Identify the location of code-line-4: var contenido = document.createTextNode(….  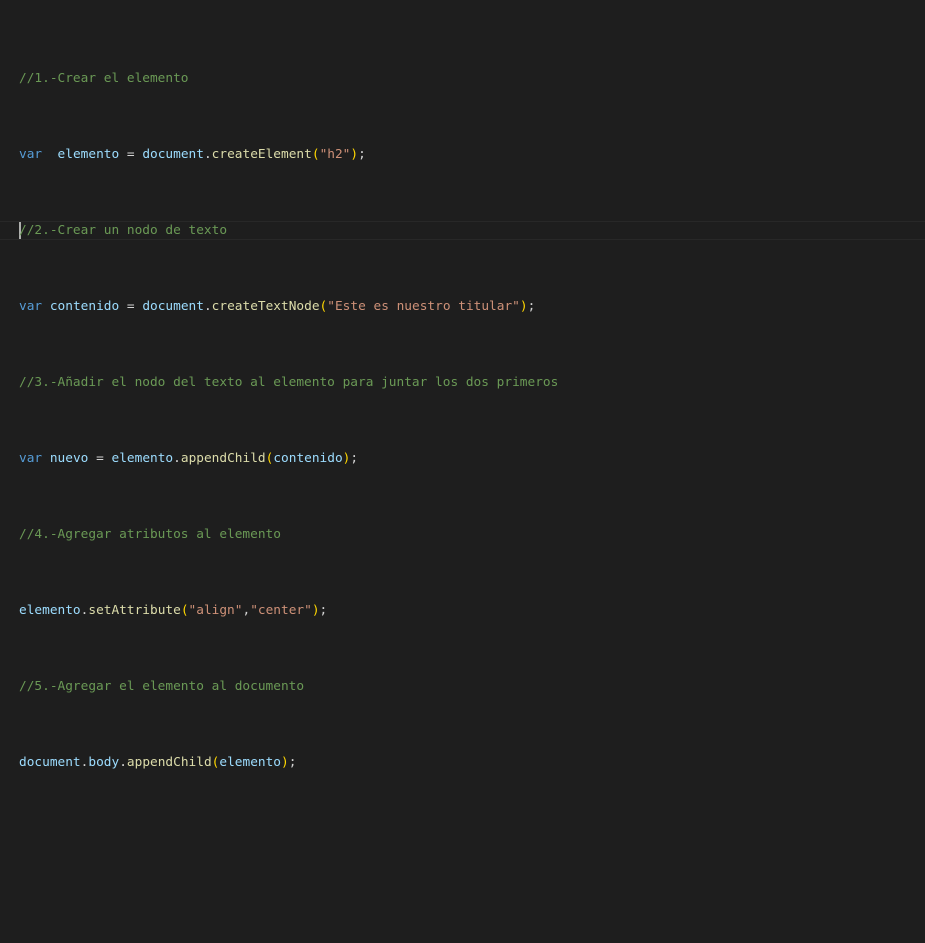
(288, 306).